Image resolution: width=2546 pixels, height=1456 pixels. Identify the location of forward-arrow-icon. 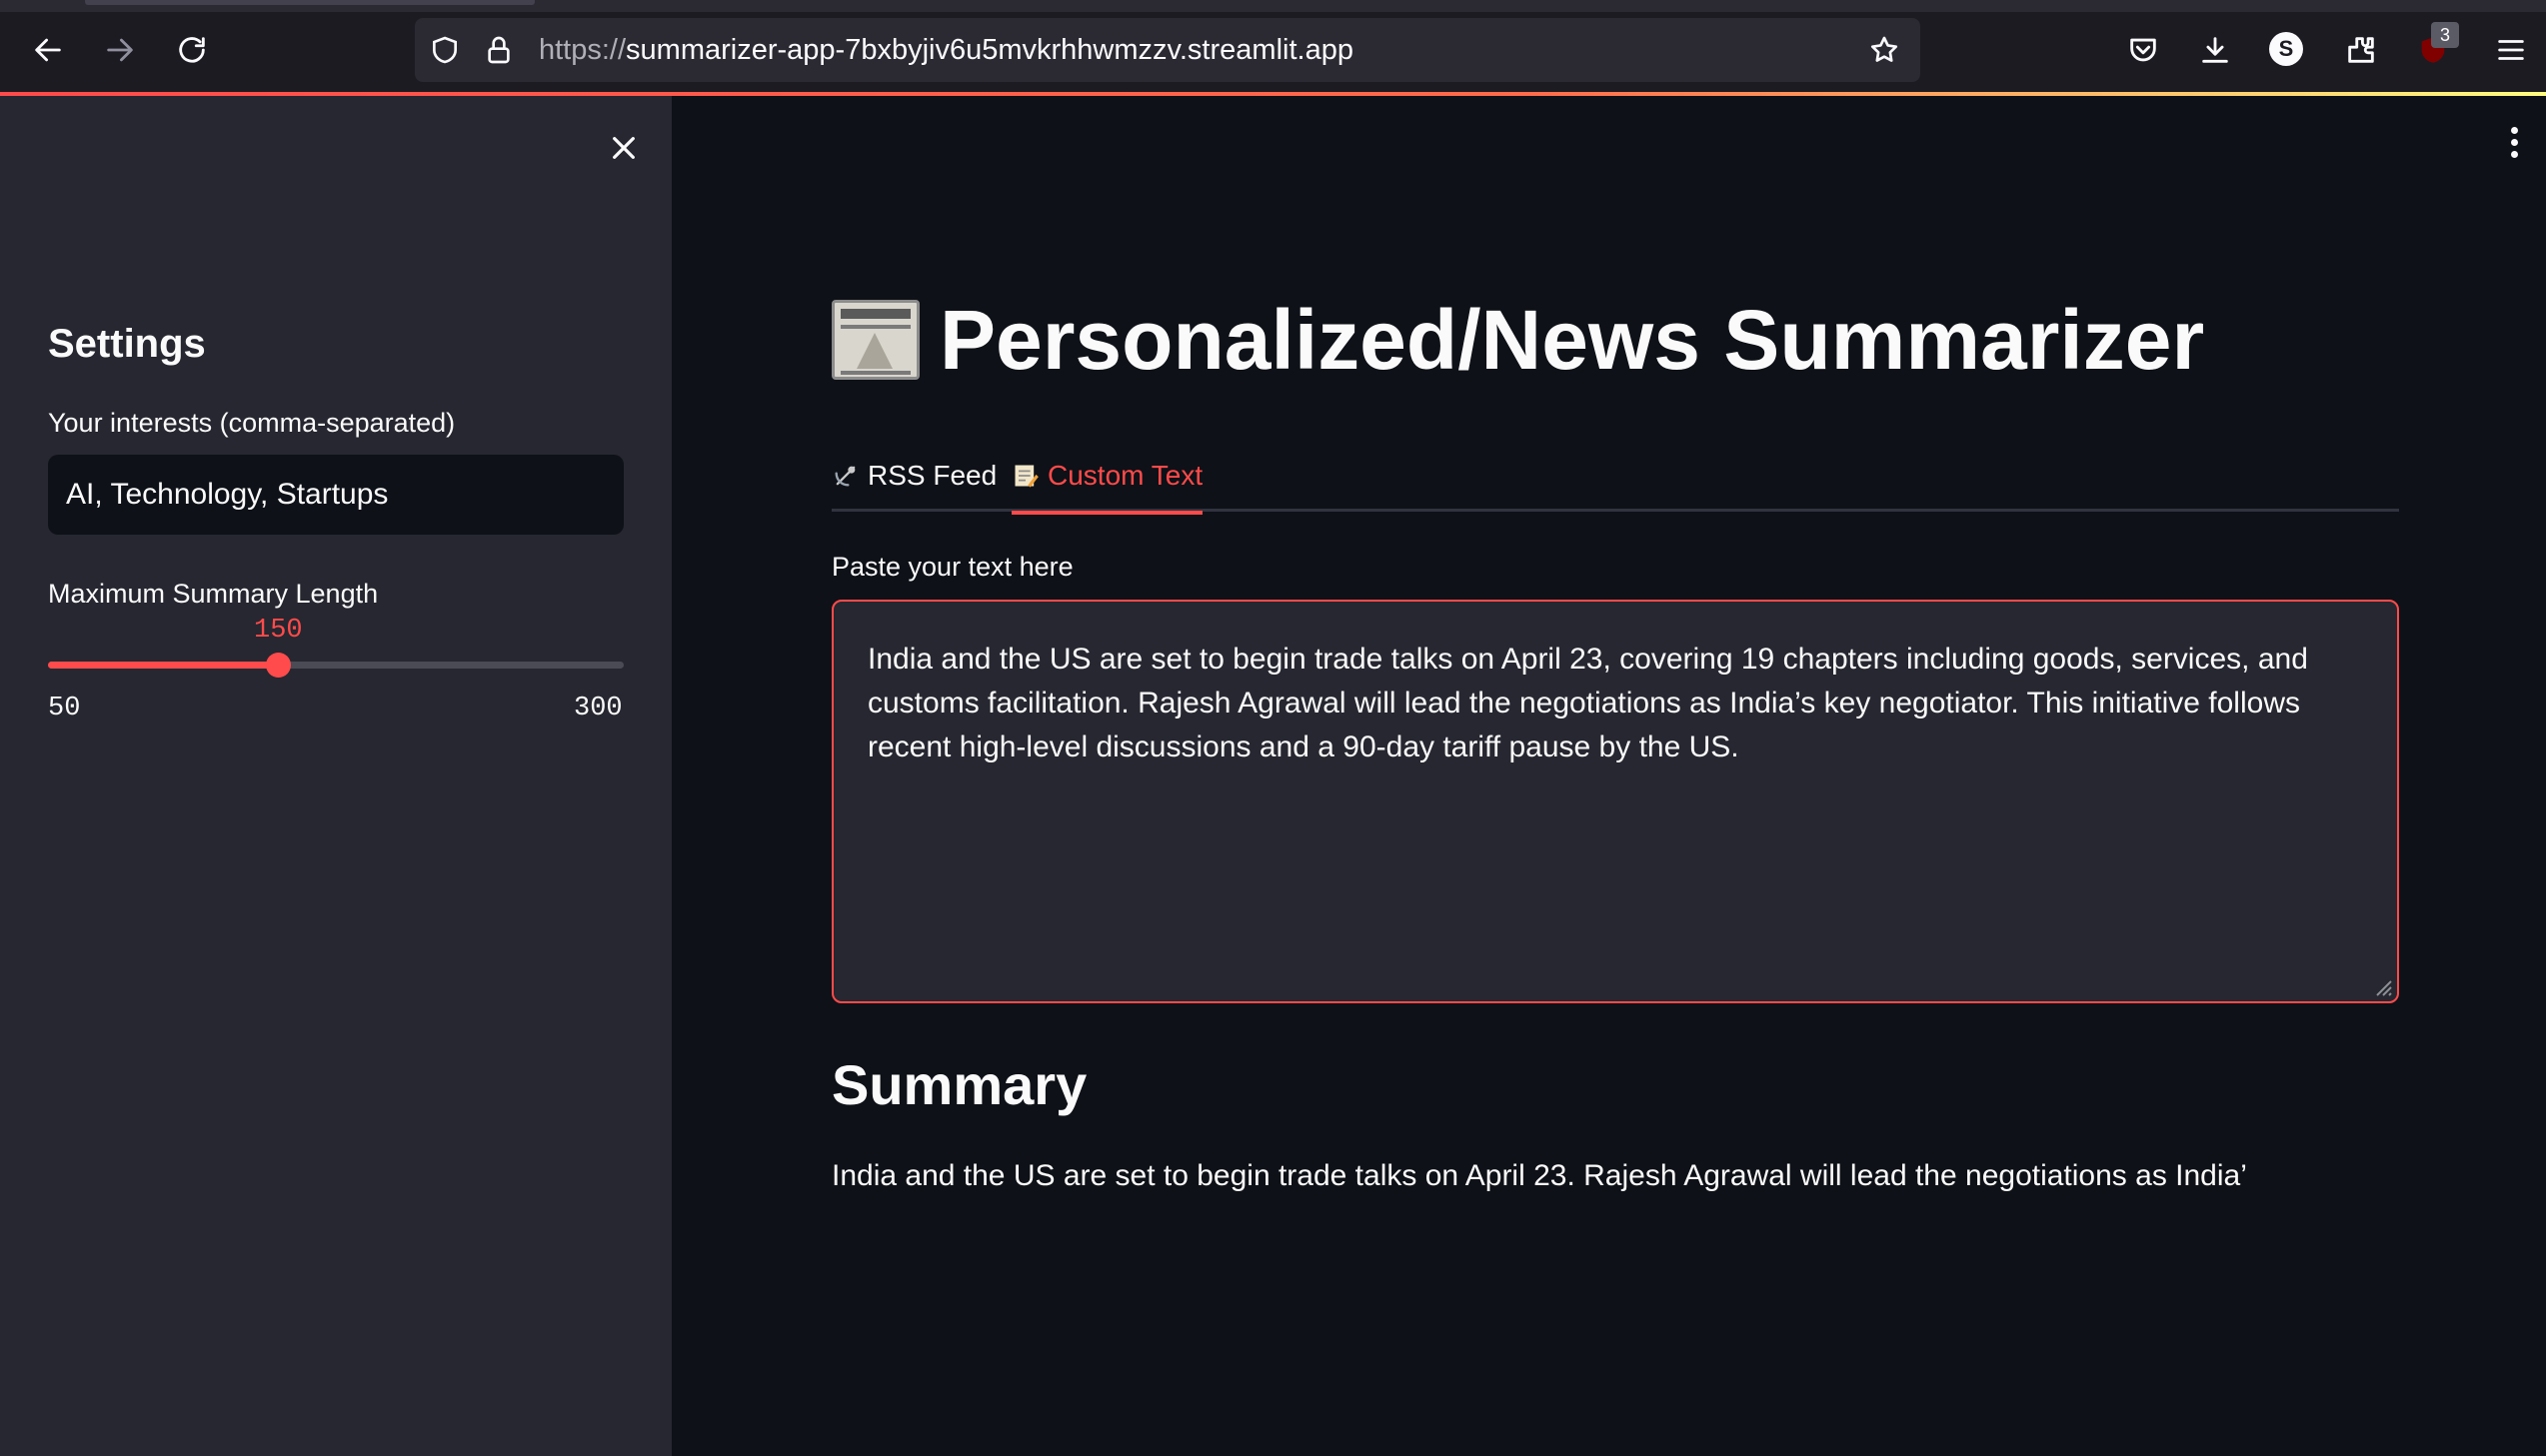
(120, 50).